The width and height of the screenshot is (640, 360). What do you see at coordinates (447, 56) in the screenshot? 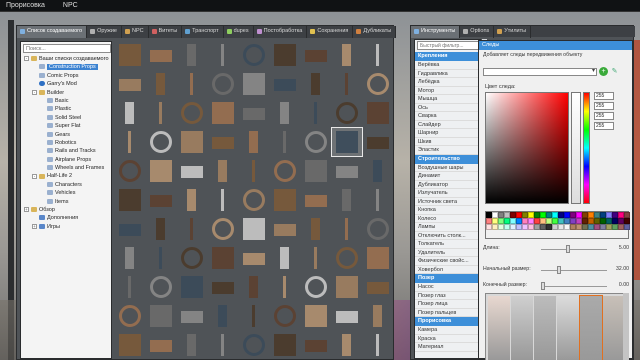
I see `tool-category-header: Крепления` at bounding box center [447, 56].